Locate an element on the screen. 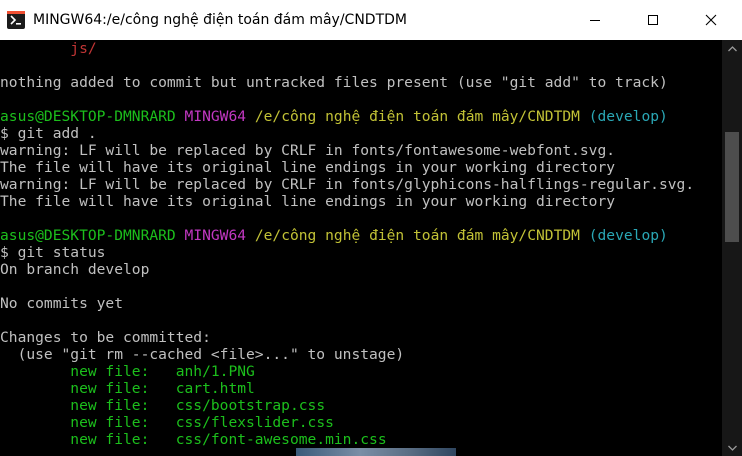 This screenshot has height=456, width=742. minimize-icon is located at coordinates (595, 20).